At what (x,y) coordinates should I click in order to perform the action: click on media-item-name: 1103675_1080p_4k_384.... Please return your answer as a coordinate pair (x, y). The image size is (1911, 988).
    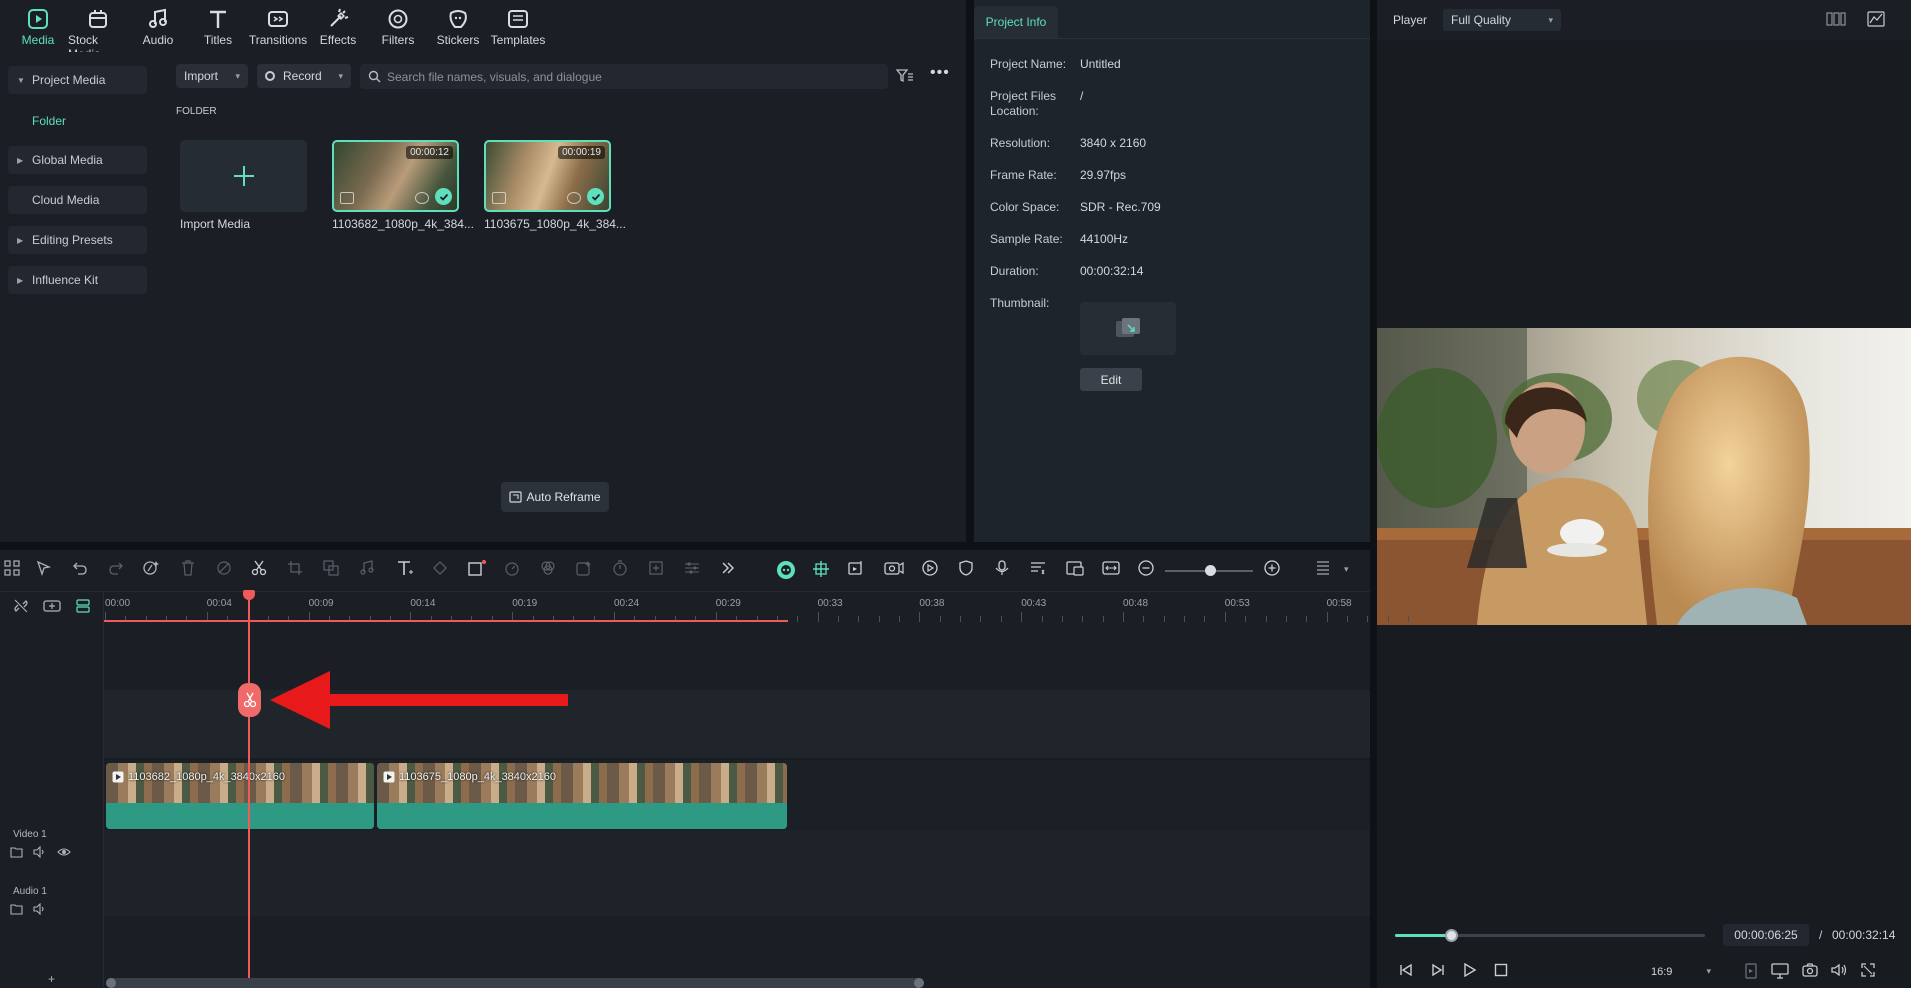
    Looking at the image, I should click on (555, 224).